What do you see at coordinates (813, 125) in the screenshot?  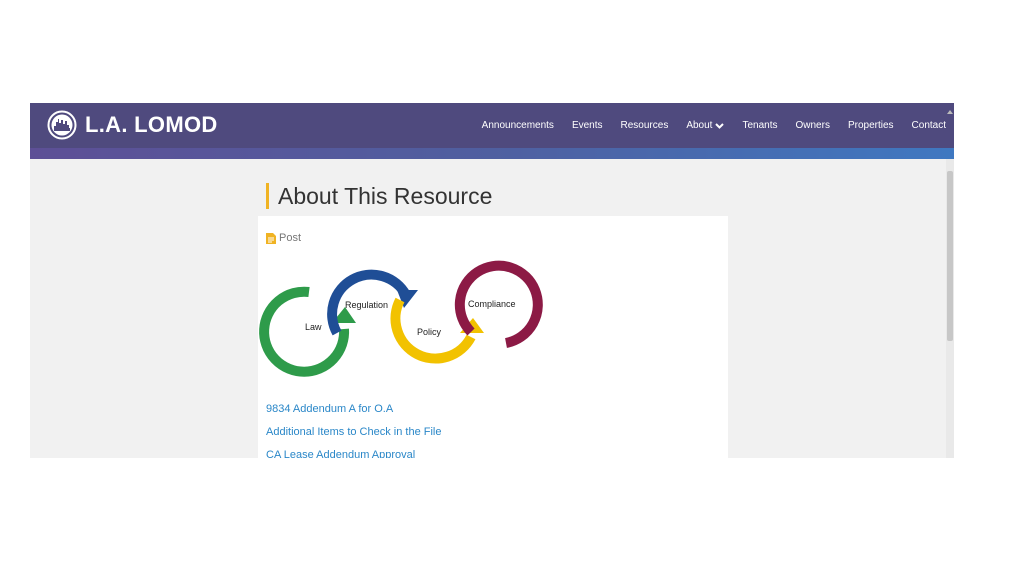 I see `nav-owners: Owners` at bounding box center [813, 125].